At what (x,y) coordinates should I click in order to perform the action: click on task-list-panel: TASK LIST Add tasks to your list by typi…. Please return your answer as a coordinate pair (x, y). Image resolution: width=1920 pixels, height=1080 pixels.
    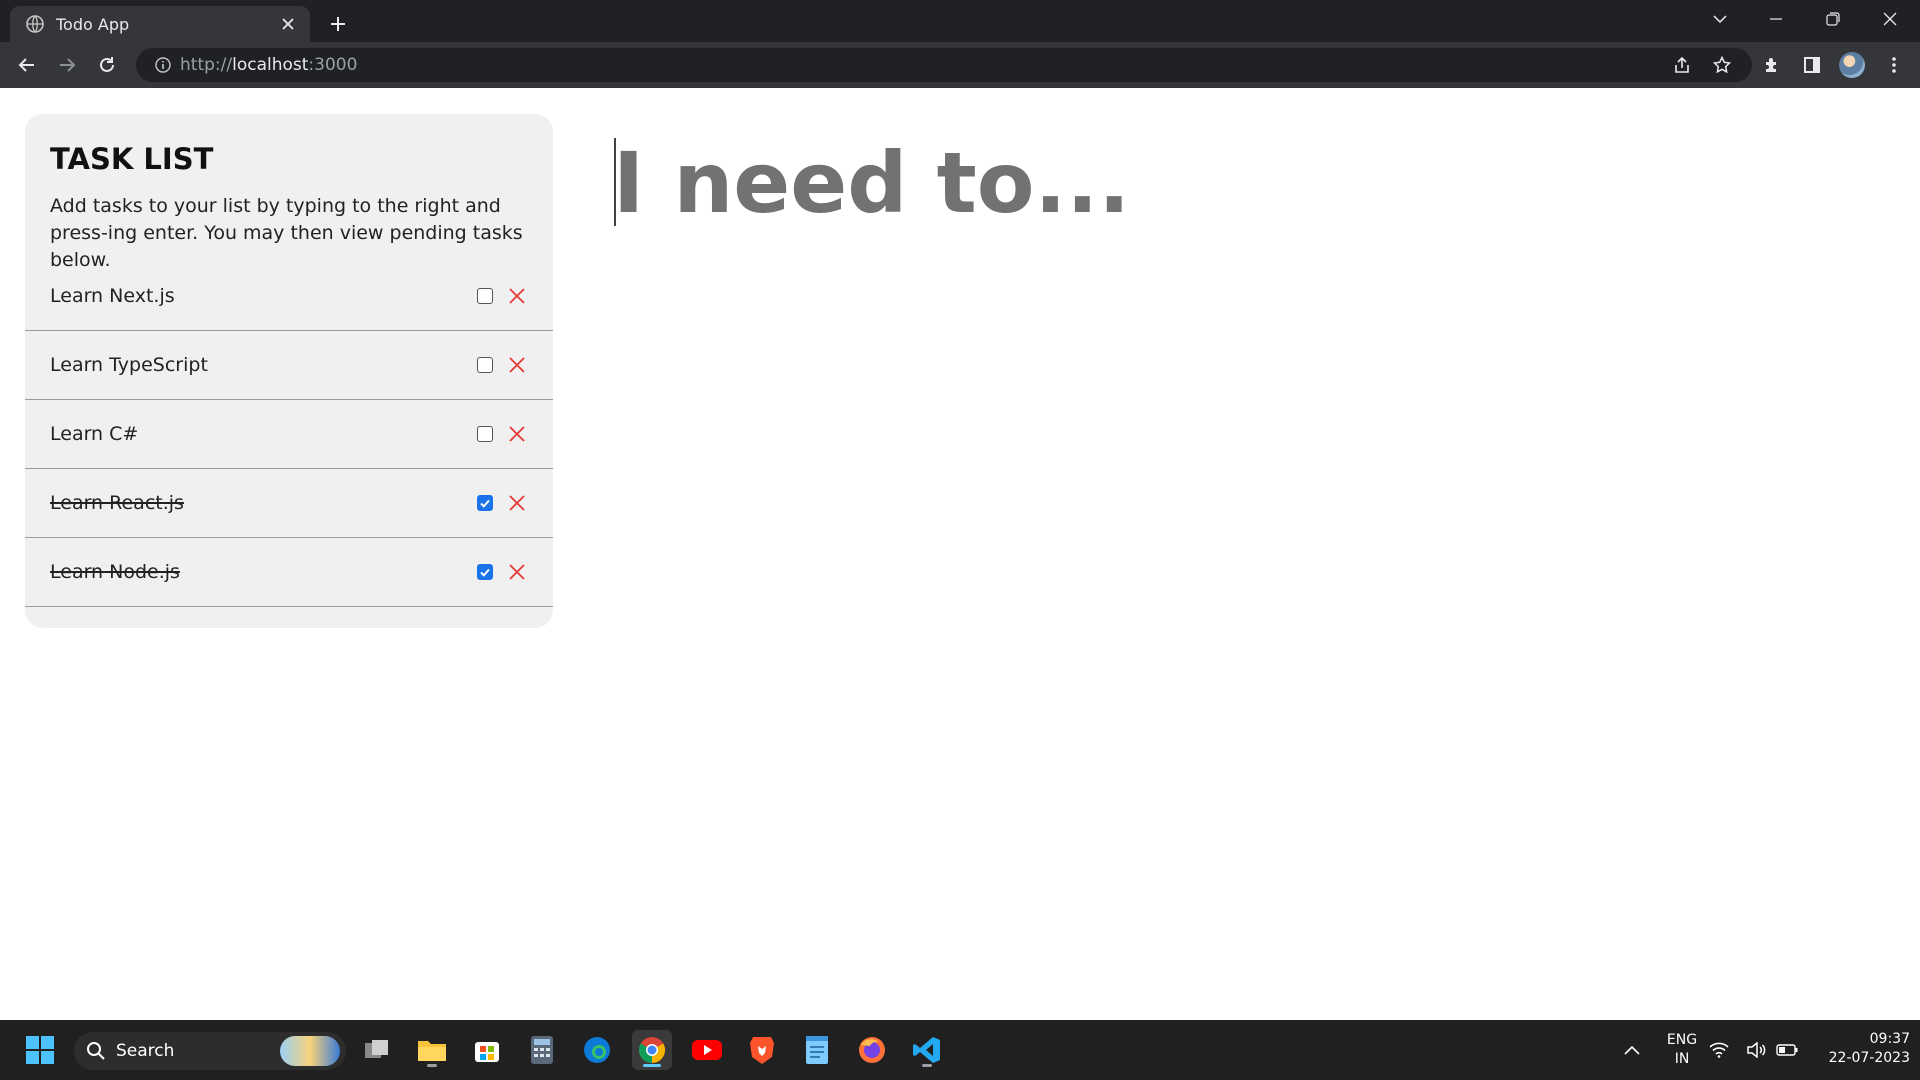
    Looking at the image, I should click on (289, 371).